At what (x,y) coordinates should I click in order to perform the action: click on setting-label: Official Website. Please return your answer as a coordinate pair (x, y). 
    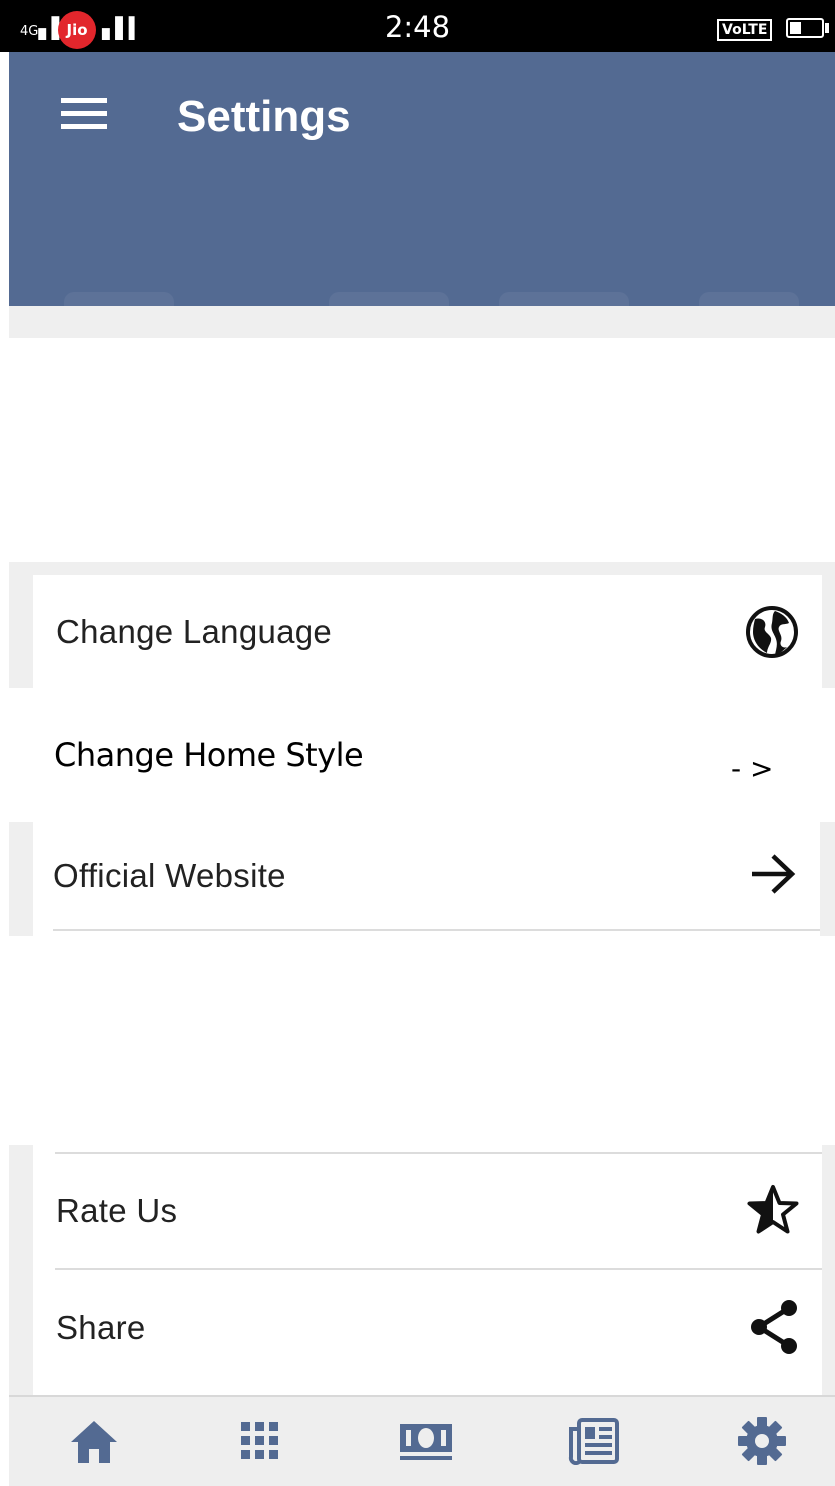
    Looking at the image, I should click on (169, 875).